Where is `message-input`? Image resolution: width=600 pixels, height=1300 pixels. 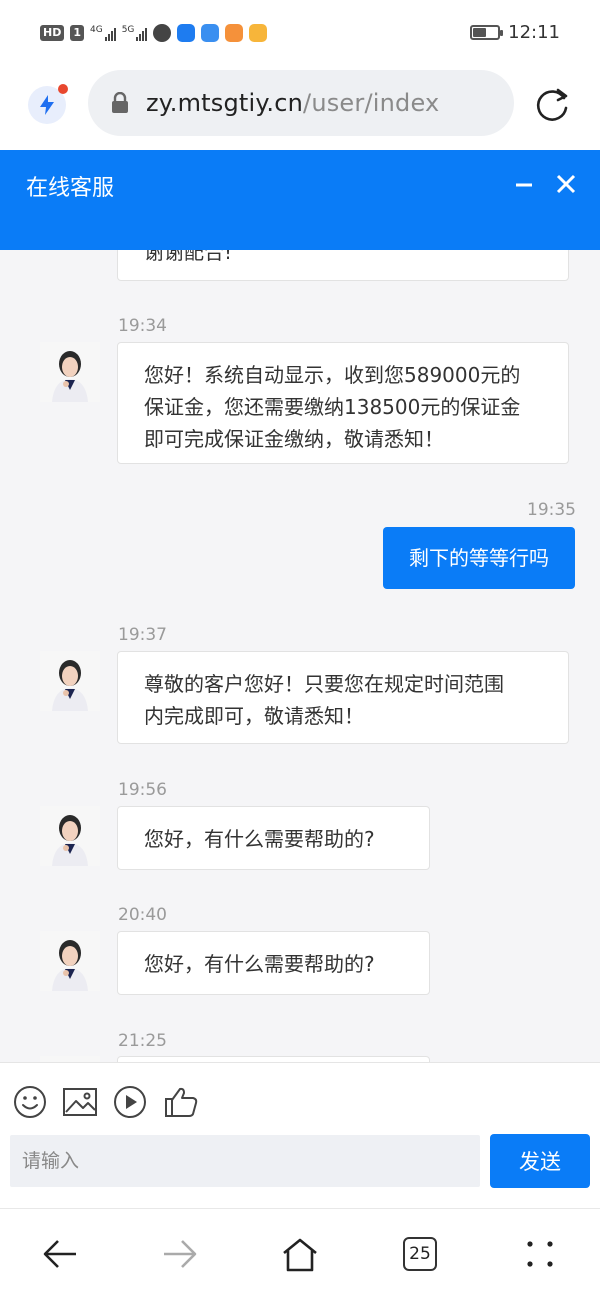 message-input is located at coordinates (245, 1161).